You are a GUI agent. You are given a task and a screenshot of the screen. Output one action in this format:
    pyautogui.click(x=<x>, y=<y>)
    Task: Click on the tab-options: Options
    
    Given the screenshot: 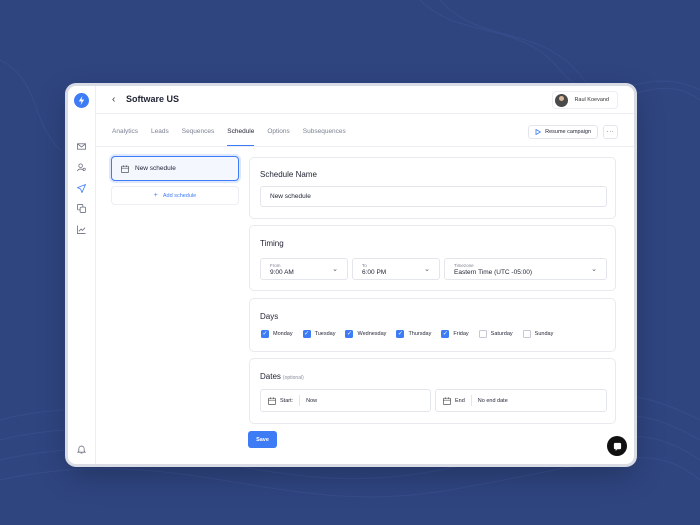 What is the action you would take?
    pyautogui.click(x=280, y=134)
    